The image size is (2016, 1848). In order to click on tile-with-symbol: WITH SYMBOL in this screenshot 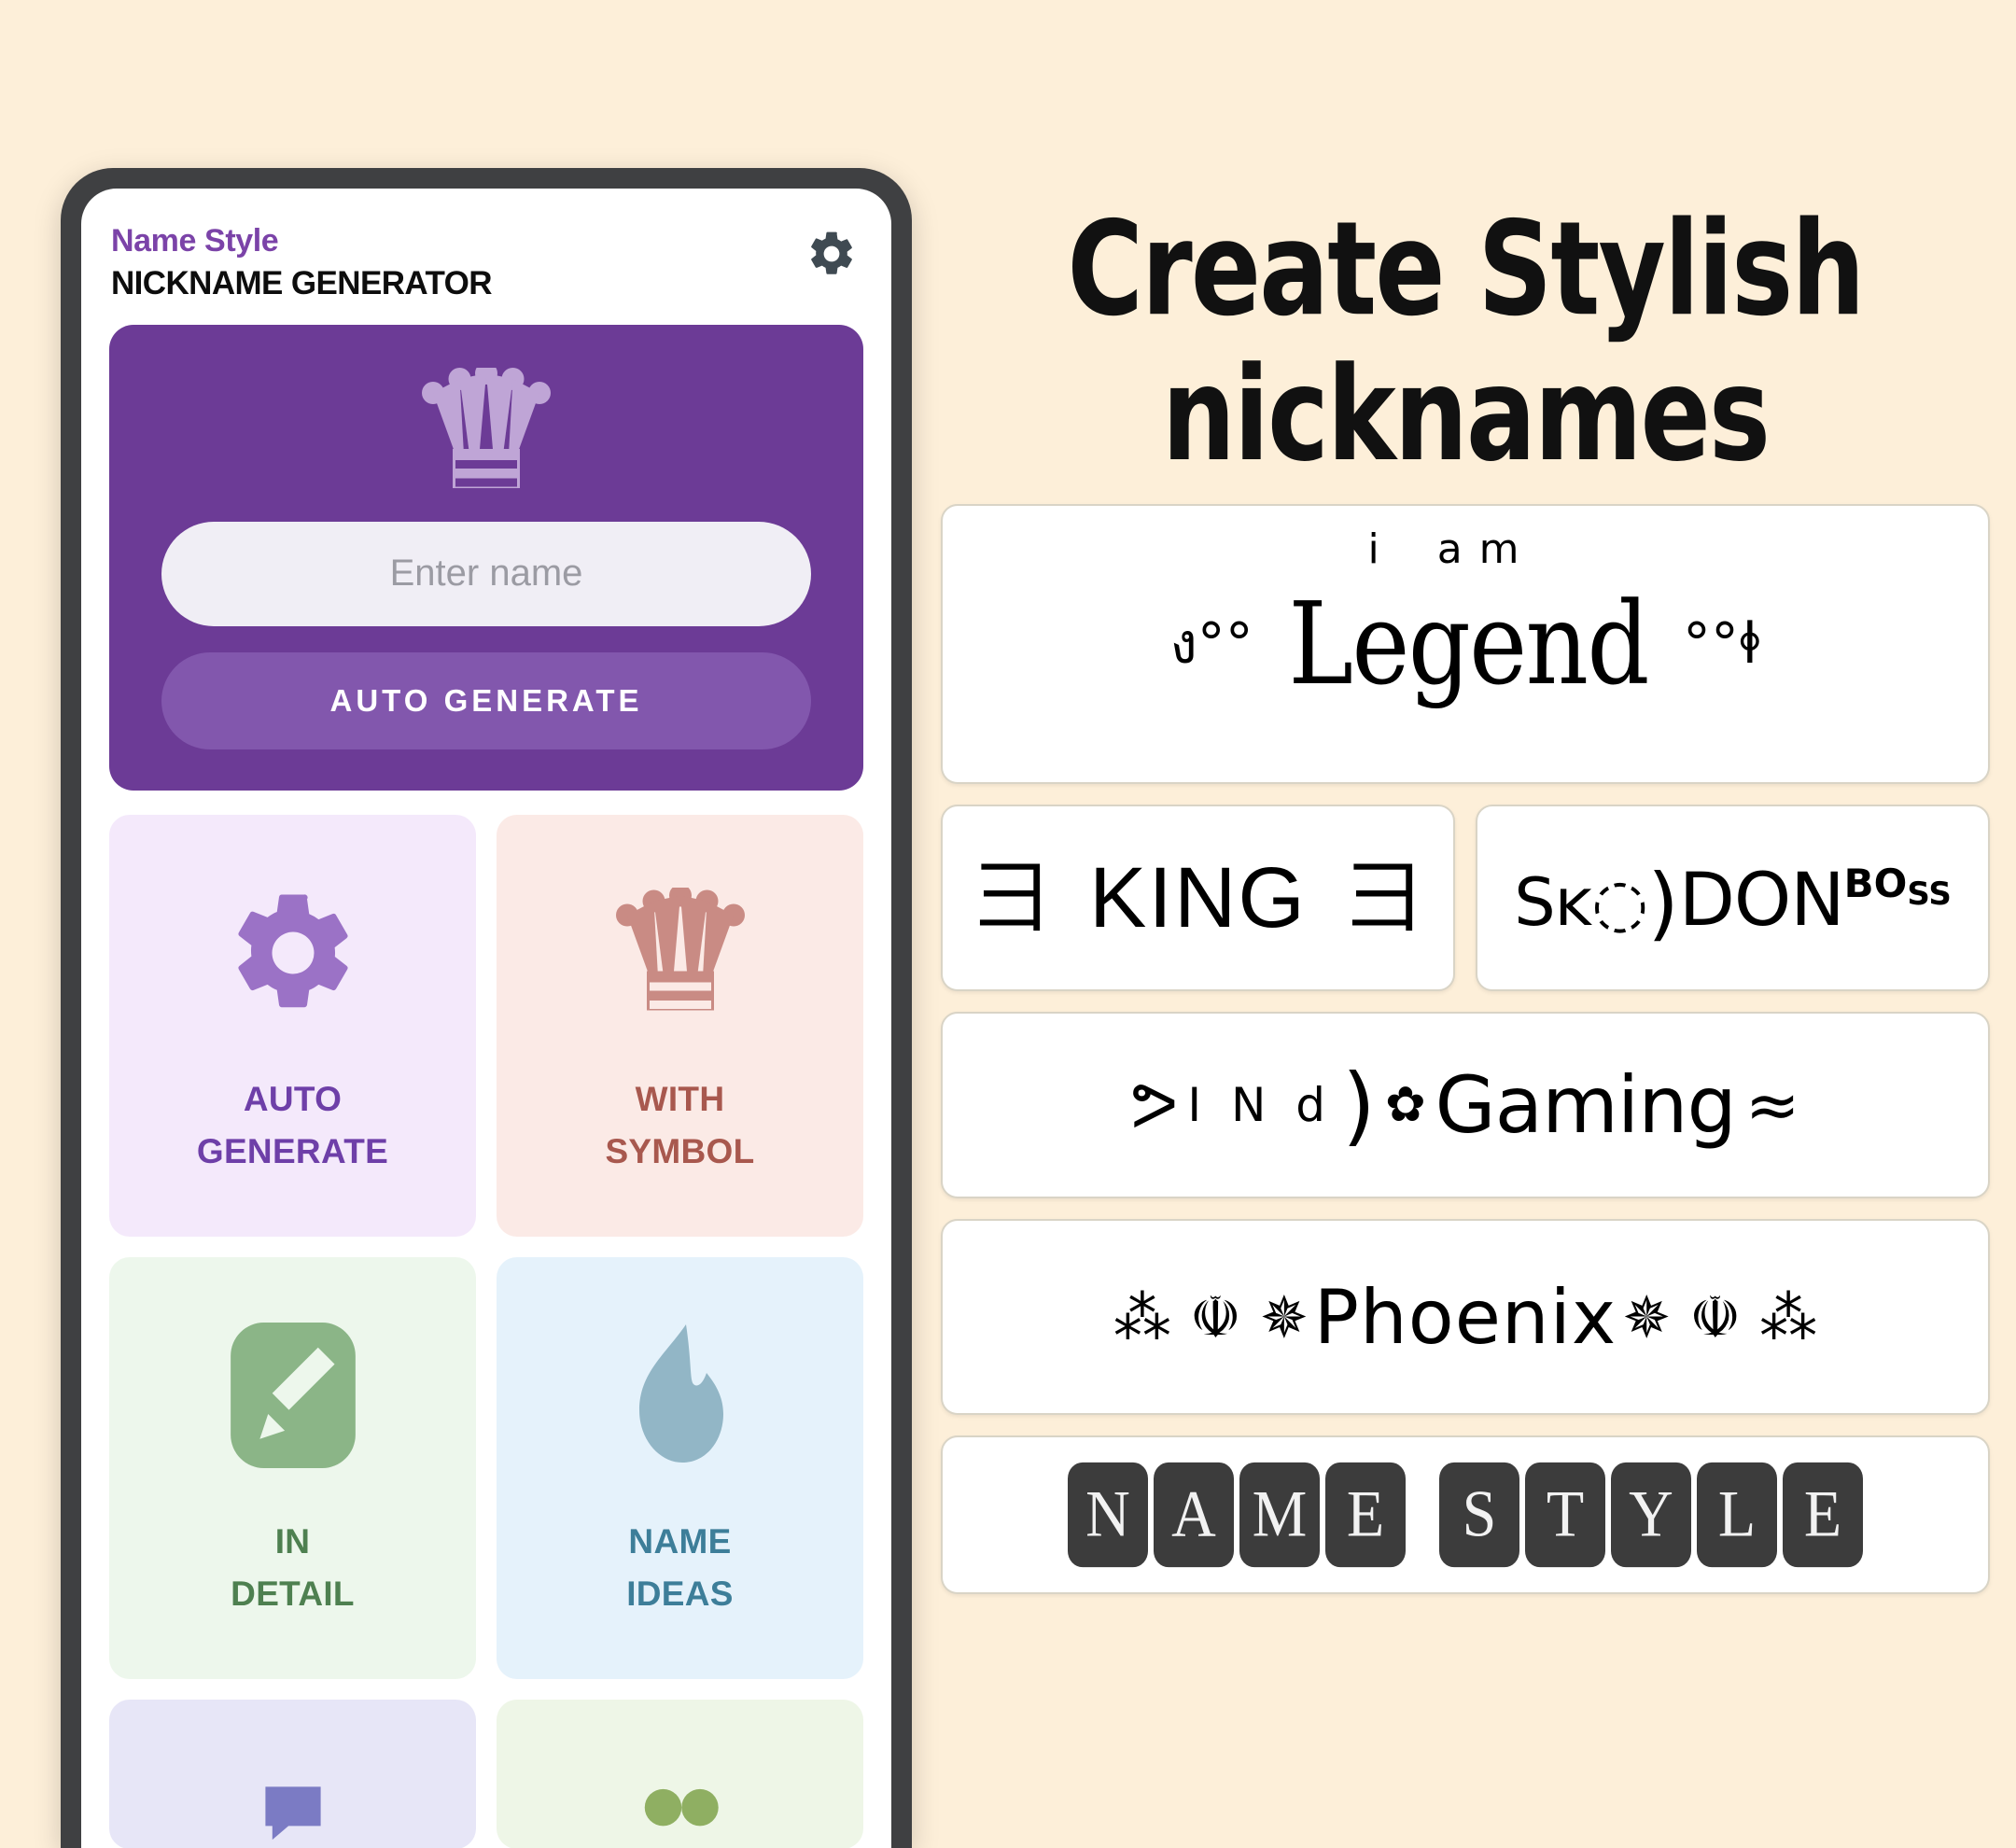, I will do `click(680, 1025)`.